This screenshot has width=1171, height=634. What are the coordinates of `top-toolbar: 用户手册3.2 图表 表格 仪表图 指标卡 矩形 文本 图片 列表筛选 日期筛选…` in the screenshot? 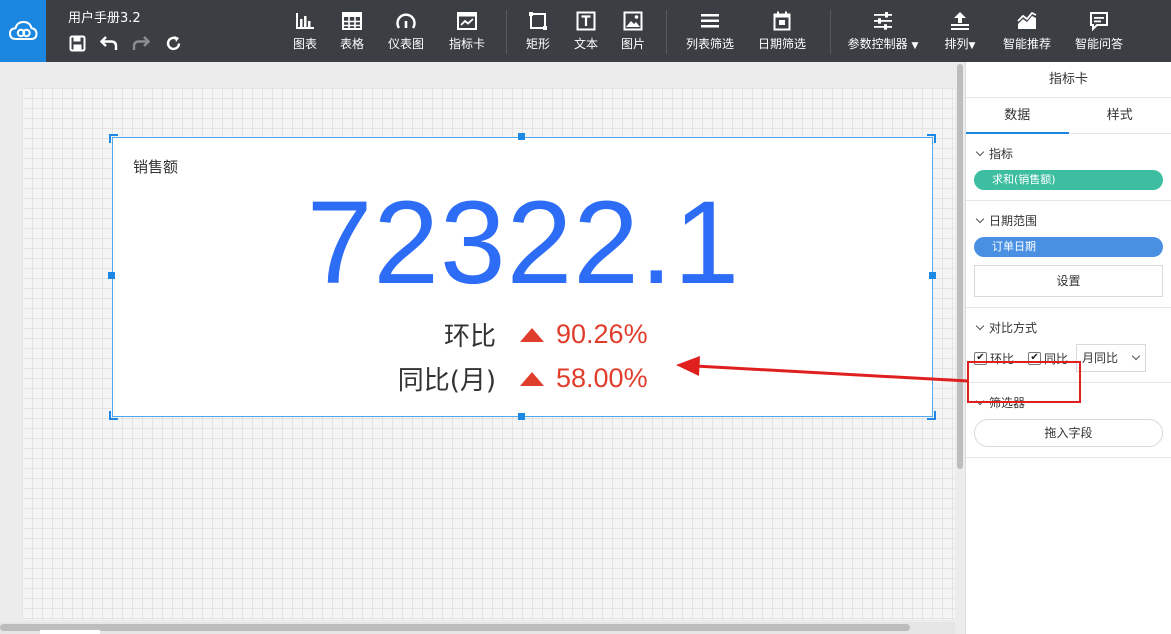 It's located at (585, 31).